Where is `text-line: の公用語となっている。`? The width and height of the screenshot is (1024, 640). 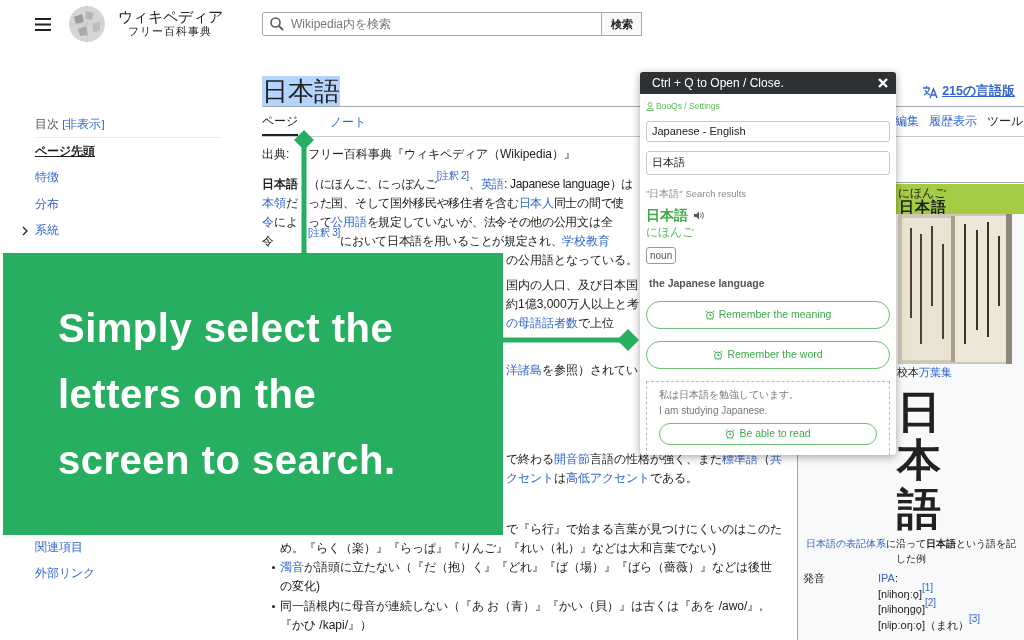
text-line: の公用語となっている。 is located at coordinates (572, 260).